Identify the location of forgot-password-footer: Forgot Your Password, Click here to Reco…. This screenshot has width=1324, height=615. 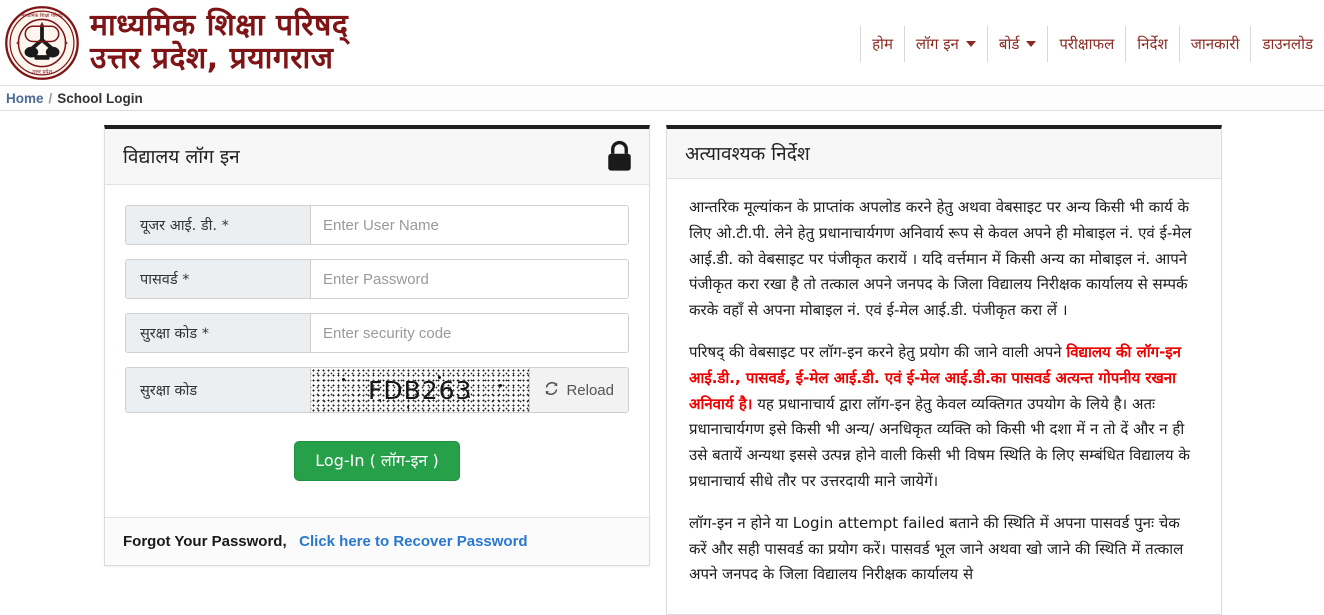
(377, 541).